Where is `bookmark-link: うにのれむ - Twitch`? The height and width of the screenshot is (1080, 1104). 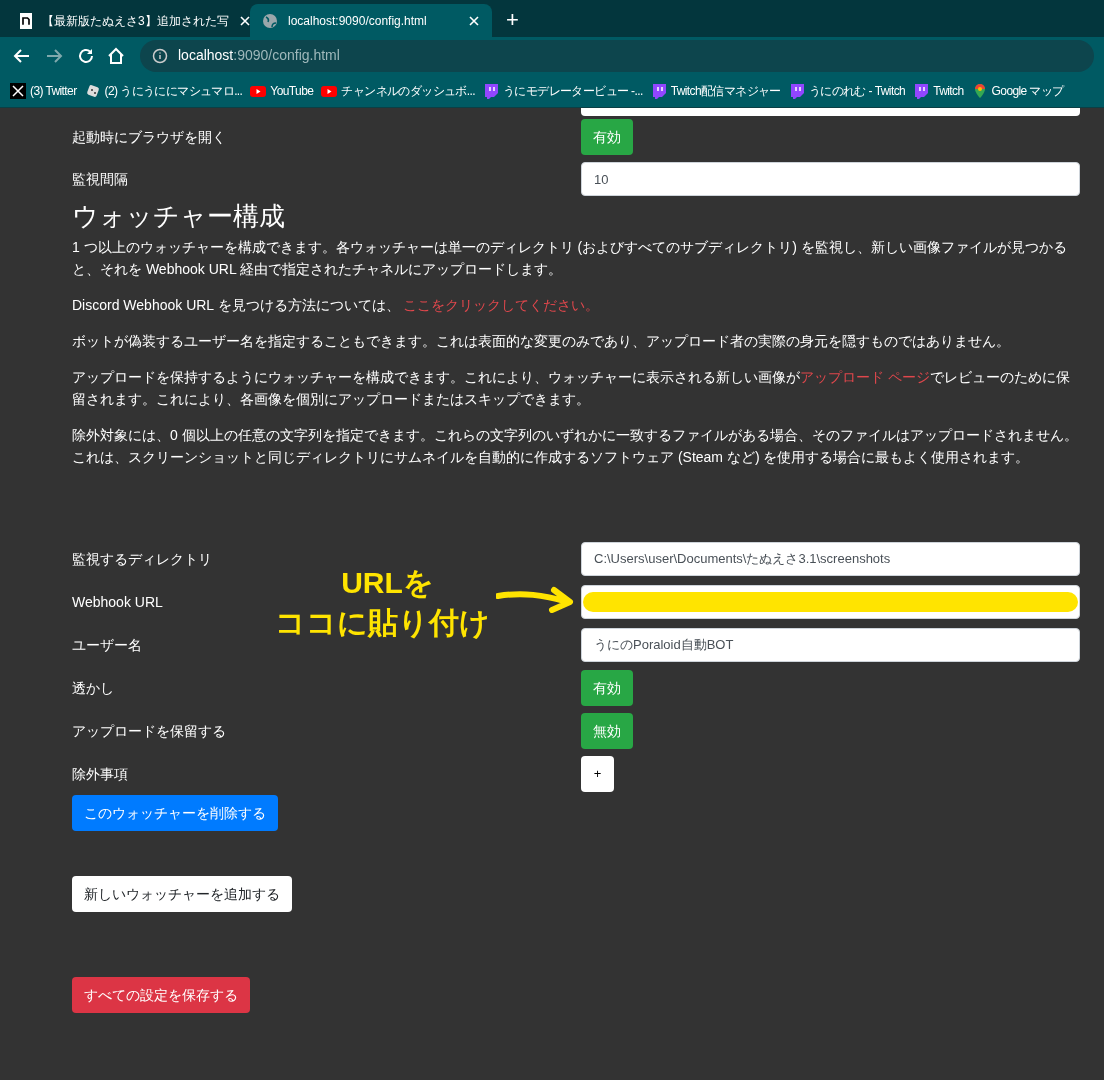 bookmark-link: うにのれむ - Twitch is located at coordinates (857, 90).